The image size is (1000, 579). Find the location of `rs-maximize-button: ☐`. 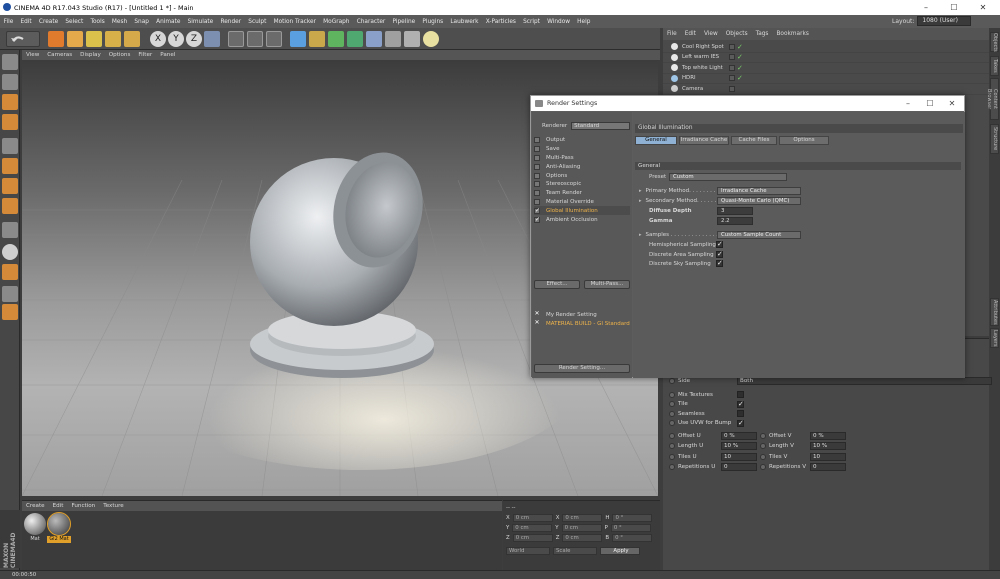

rs-maximize-button: ☐ is located at coordinates (930, 103).